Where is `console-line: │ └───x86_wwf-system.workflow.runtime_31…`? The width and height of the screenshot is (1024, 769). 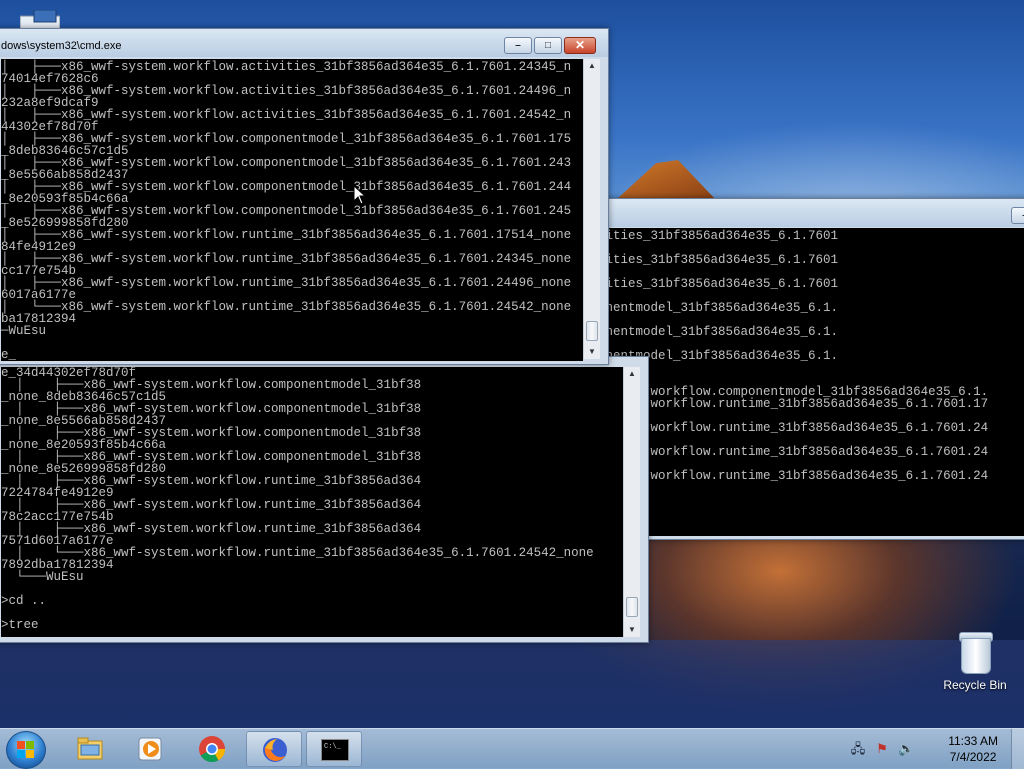 console-line: │ └───x86_wwf-system.workflow.runtime_31… is located at coordinates (286, 307).